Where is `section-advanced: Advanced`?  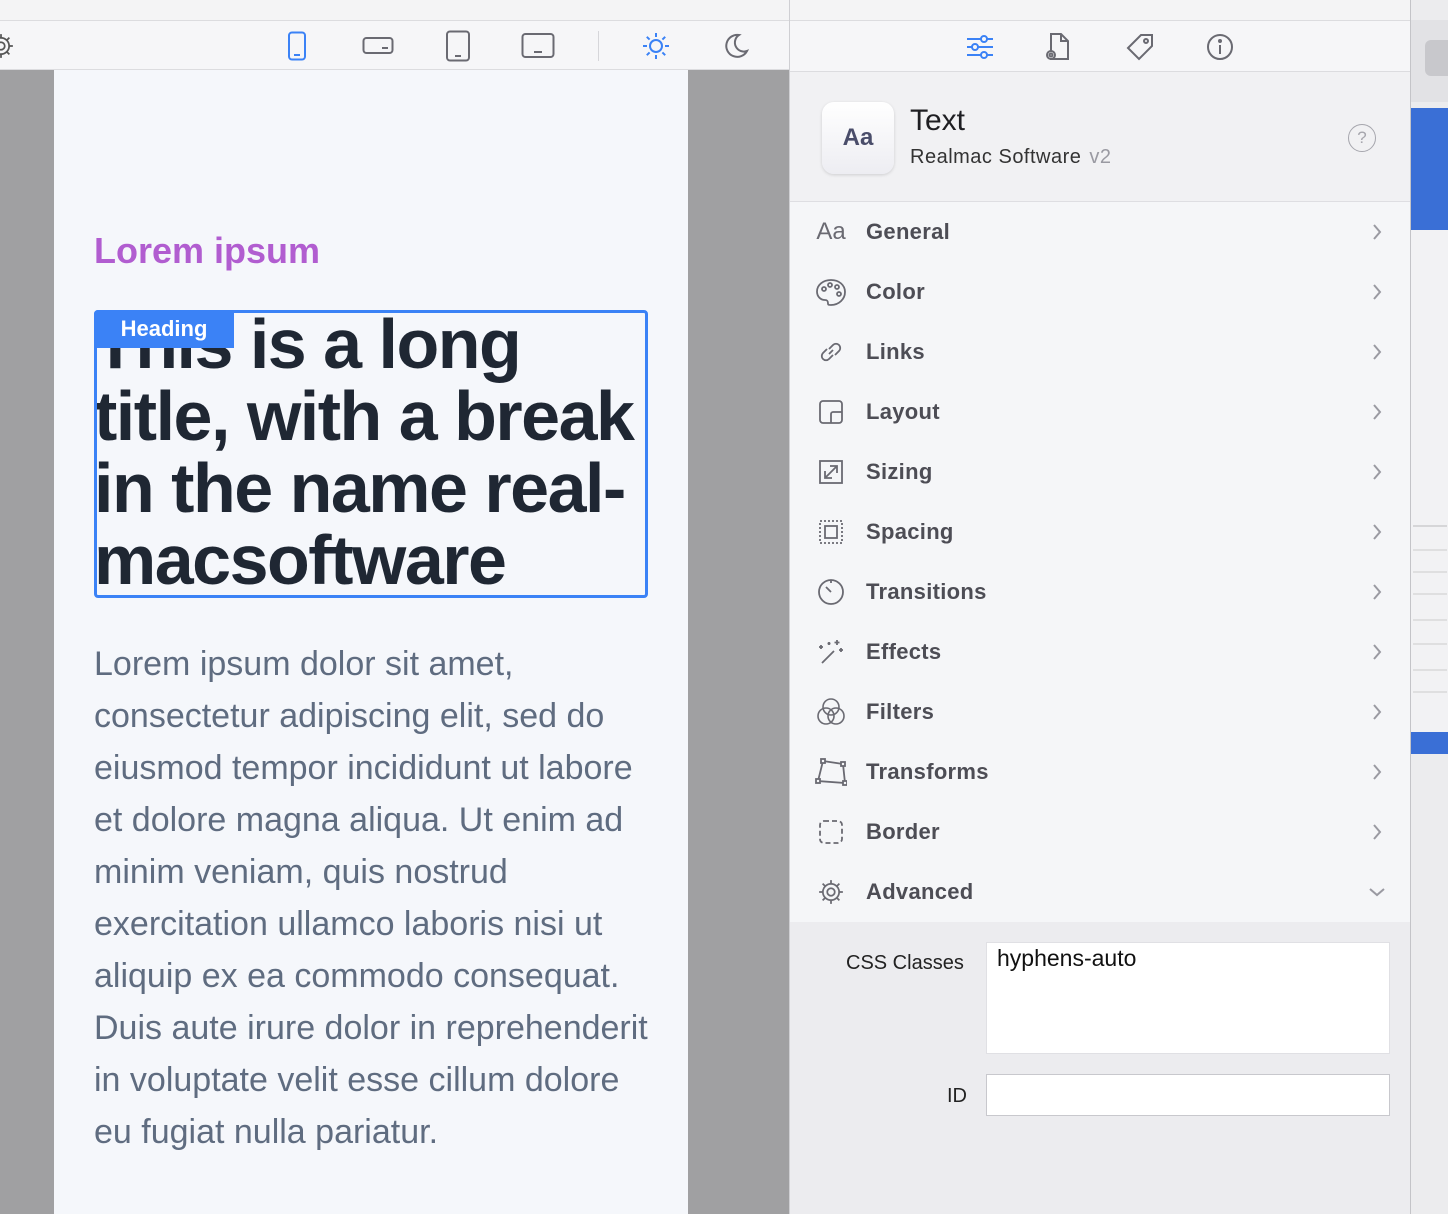
section-advanced: Advanced is located at coordinates (1100, 892).